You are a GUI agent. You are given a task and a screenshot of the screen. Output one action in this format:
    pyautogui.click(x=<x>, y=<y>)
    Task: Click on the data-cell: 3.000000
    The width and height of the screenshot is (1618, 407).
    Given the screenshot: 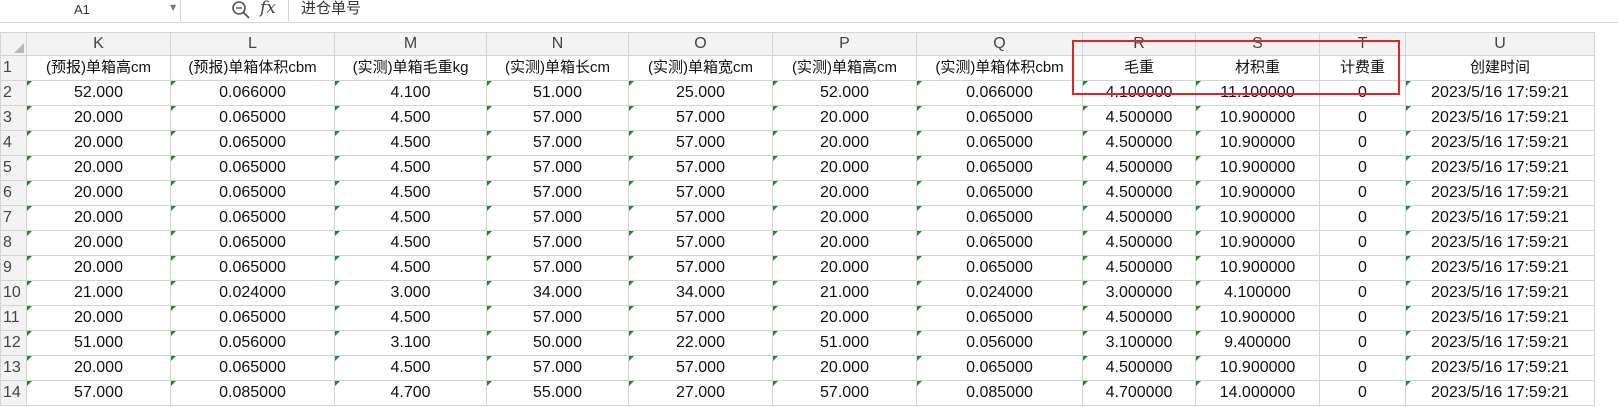 What is the action you would take?
    pyautogui.click(x=1139, y=293)
    